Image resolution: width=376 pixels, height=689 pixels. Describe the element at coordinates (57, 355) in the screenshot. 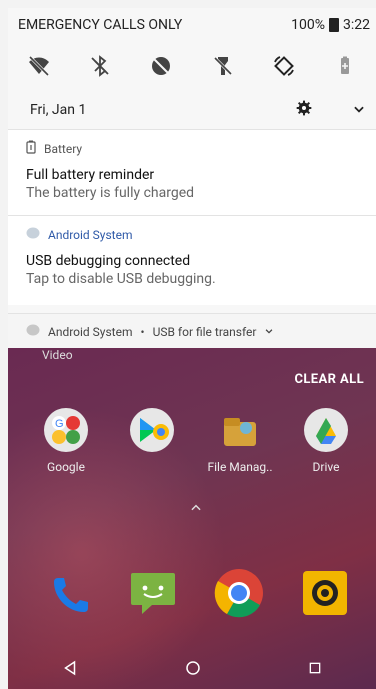

I see `recent-app-label: Video` at that location.